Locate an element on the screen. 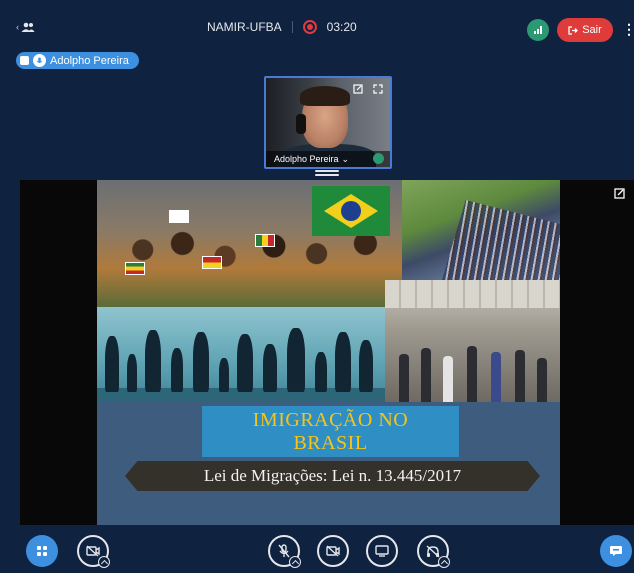 The width and height of the screenshot is (634, 573). video-button is located at coordinates (333, 551).